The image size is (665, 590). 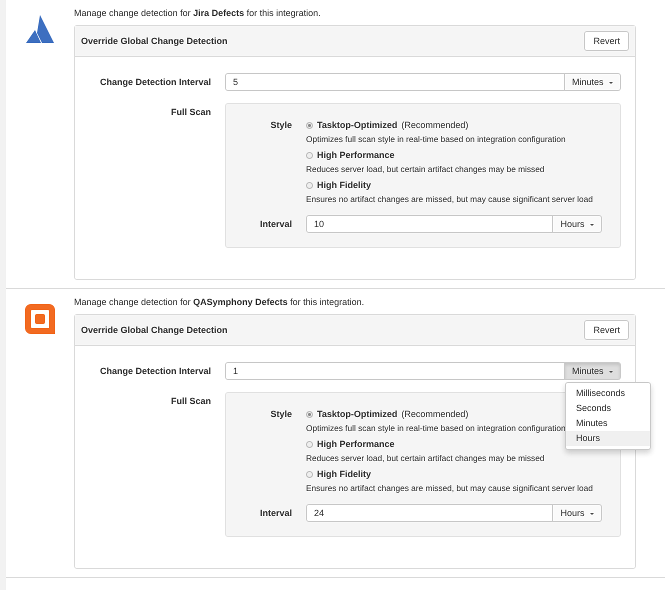 I want to click on interval-input: 1, so click(x=395, y=371).